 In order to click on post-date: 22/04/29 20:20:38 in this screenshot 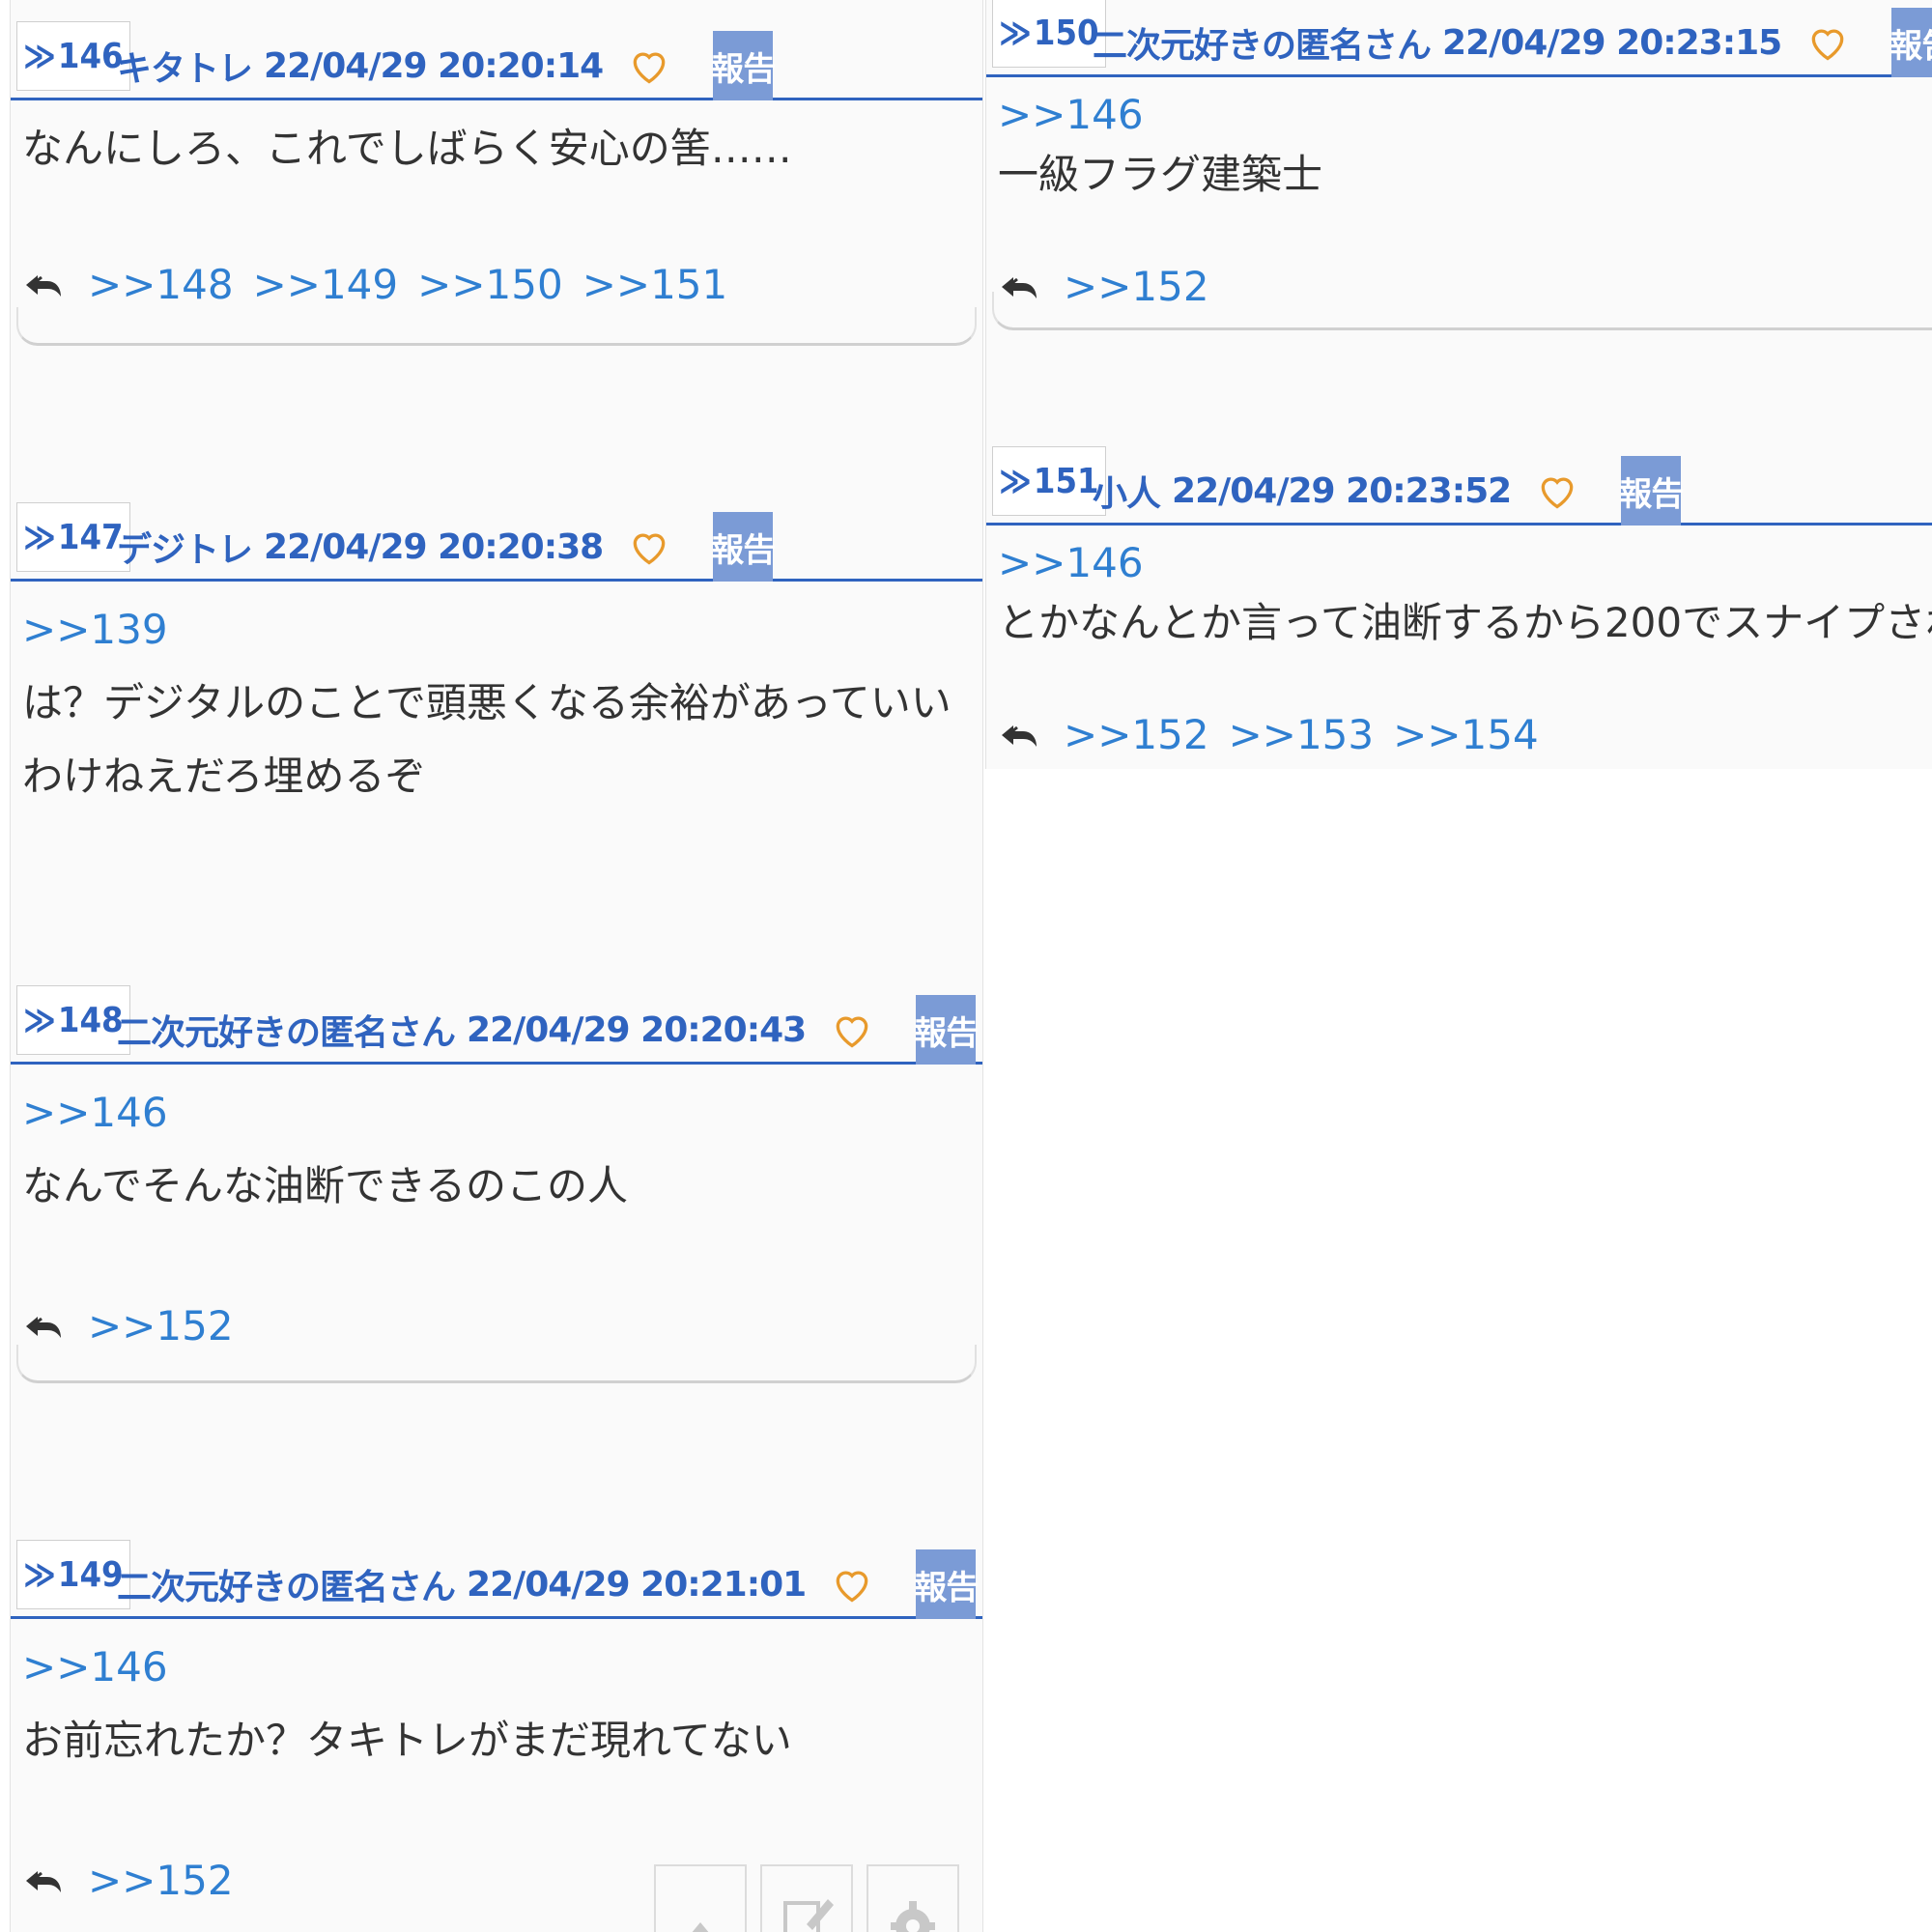, I will do `click(434, 546)`.